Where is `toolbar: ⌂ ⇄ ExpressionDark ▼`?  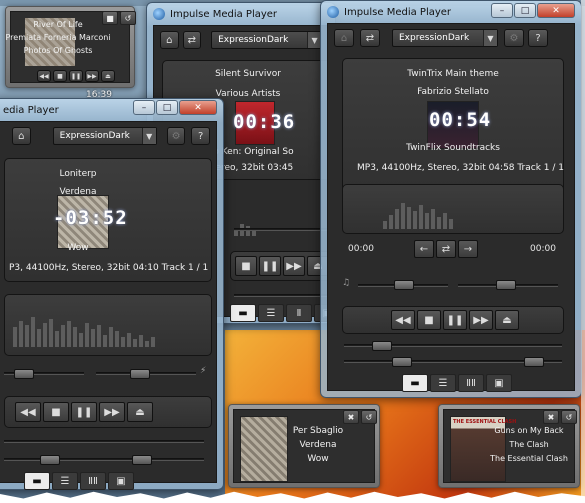 toolbar: ⌂ ⇄ ExpressionDark ▼ is located at coordinates (241, 40).